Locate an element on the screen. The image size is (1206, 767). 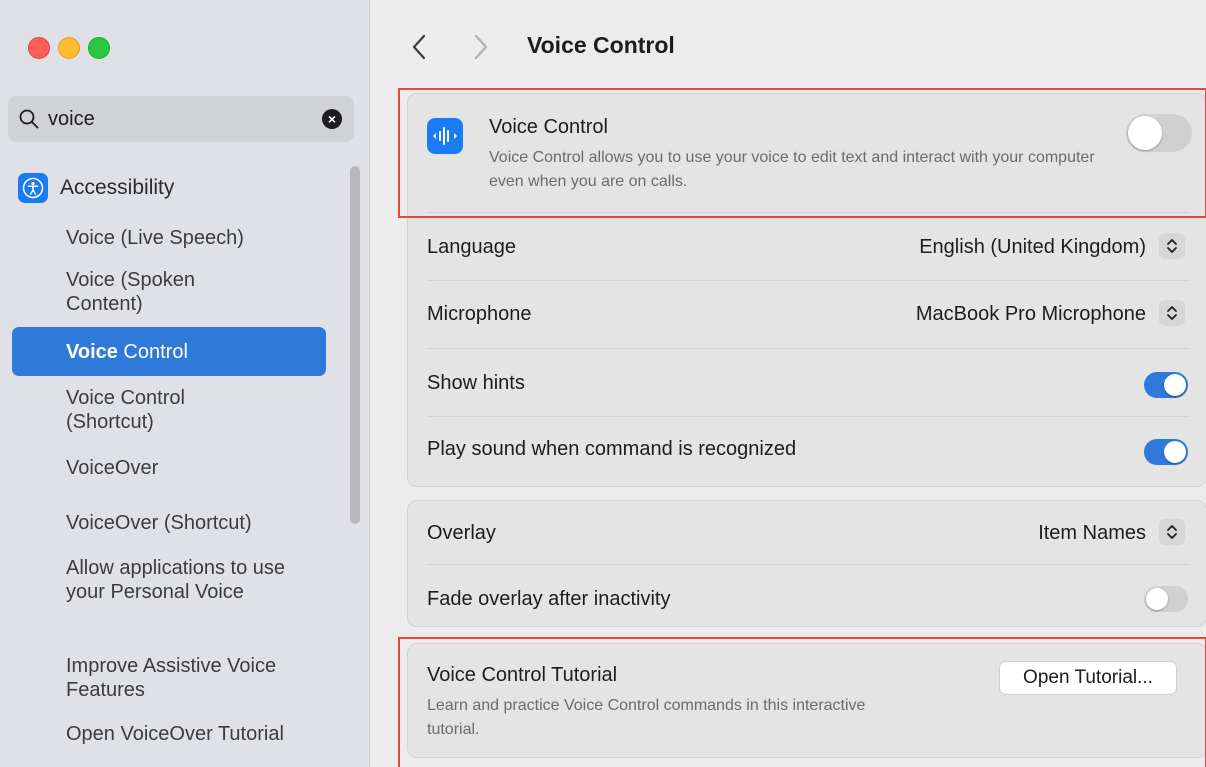
sidebar-section-label: Accessibility is located at coordinates (117, 187).